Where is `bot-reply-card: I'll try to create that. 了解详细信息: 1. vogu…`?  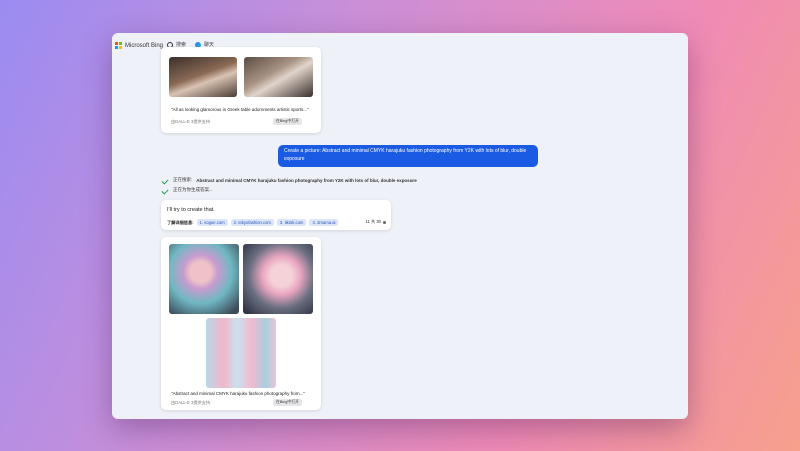
bot-reply-card: I'll try to create that. 了解详细信息: 1. vogu… is located at coordinates (276, 215).